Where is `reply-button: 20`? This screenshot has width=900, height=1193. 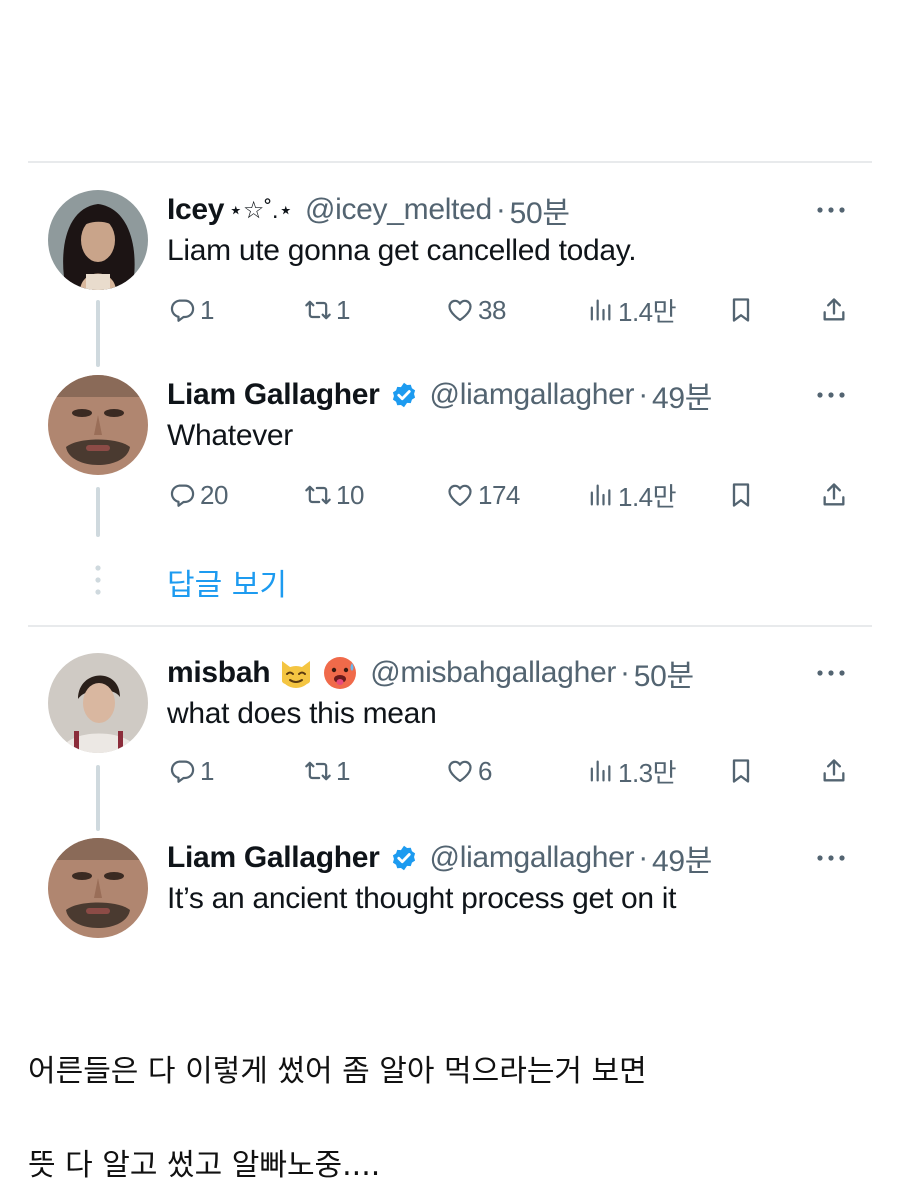
reply-button: 20 is located at coordinates (198, 495).